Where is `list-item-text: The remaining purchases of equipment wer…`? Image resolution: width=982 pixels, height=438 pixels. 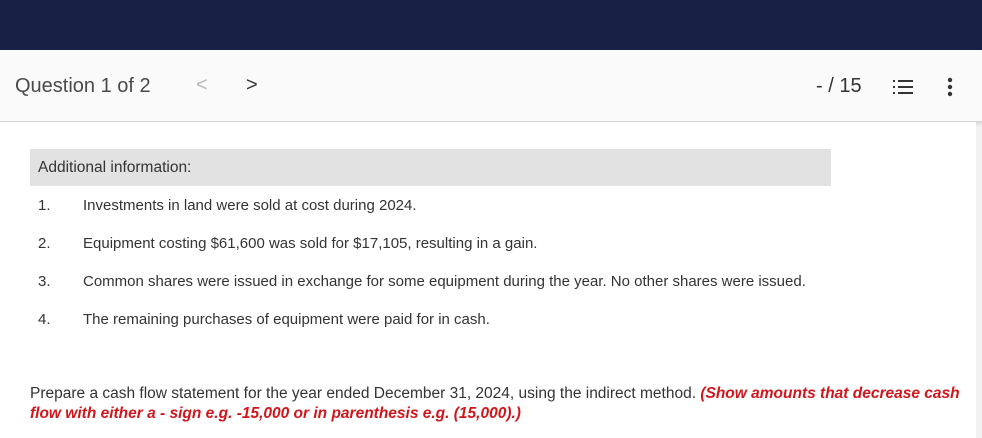 list-item-text: The remaining purchases of equipment wer… is located at coordinates (286, 319).